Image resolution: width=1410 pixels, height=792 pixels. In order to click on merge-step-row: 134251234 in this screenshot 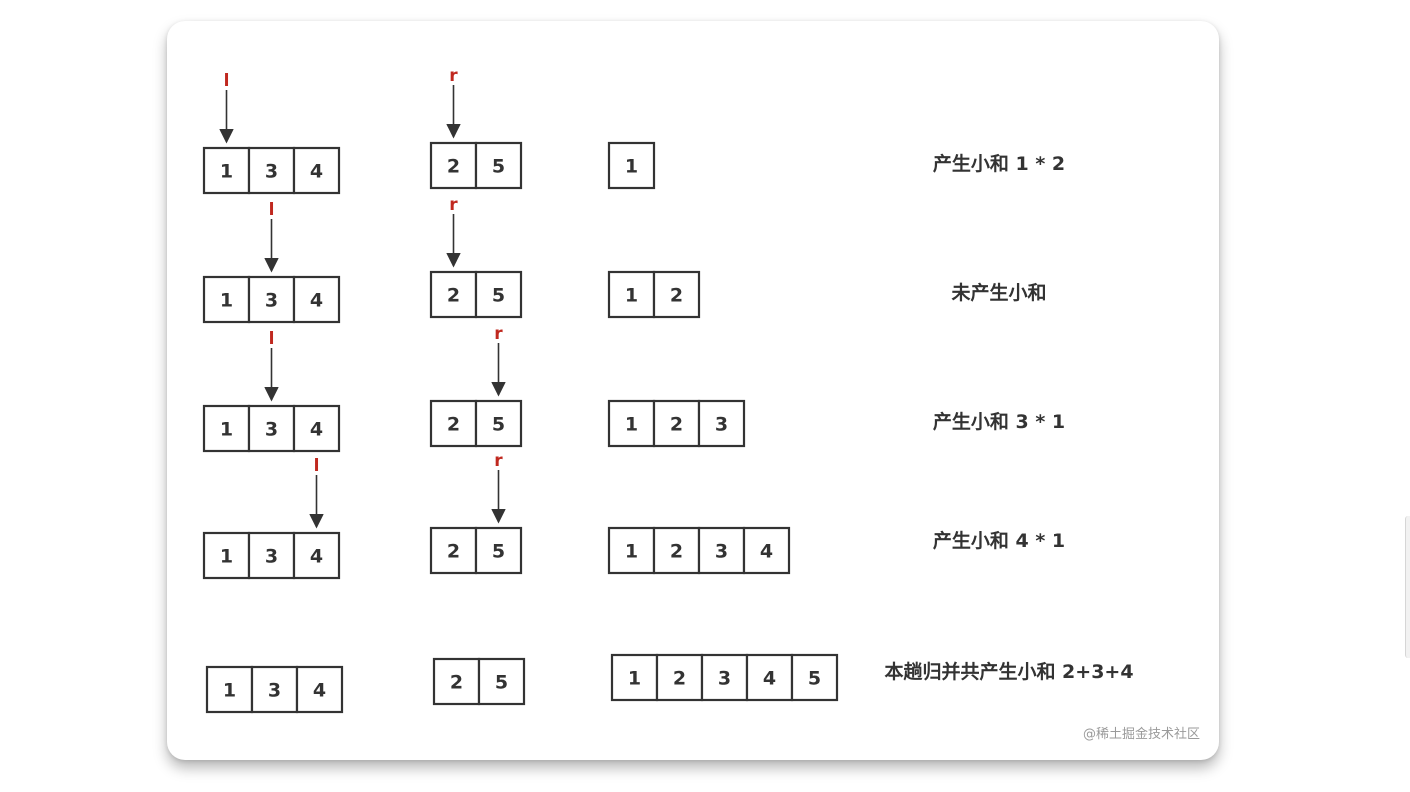, I will do `click(496, 553)`.